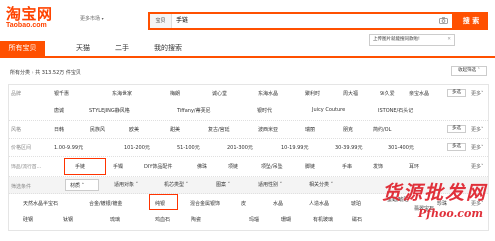  I want to click on more-label: 更多, so click(476, 167).